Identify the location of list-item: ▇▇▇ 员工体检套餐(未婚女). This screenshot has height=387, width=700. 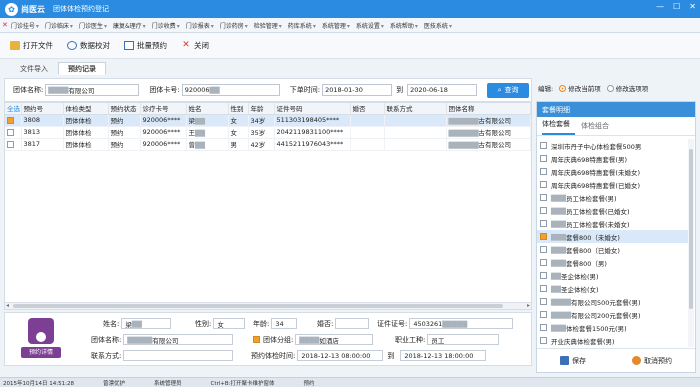
(613, 223).